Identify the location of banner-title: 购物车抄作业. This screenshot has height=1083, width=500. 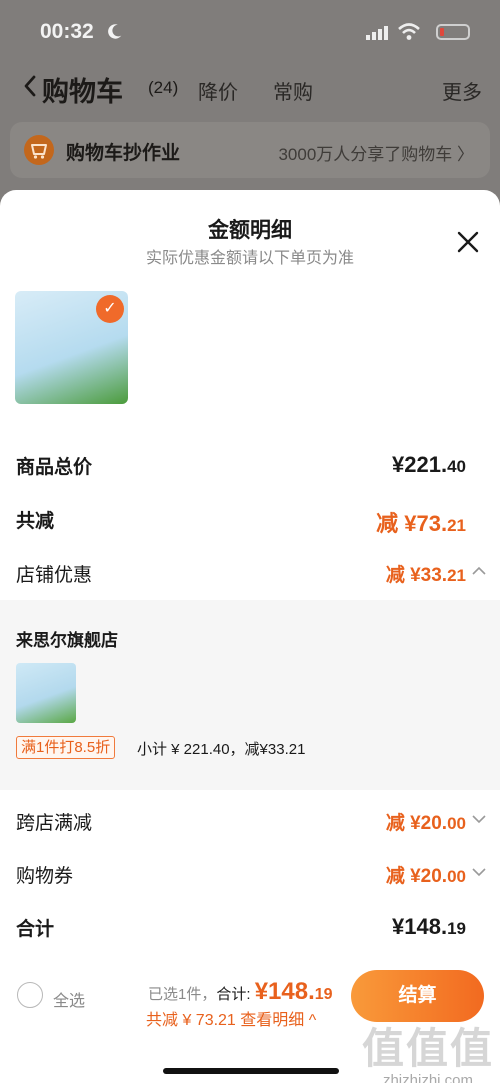
(123, 153).